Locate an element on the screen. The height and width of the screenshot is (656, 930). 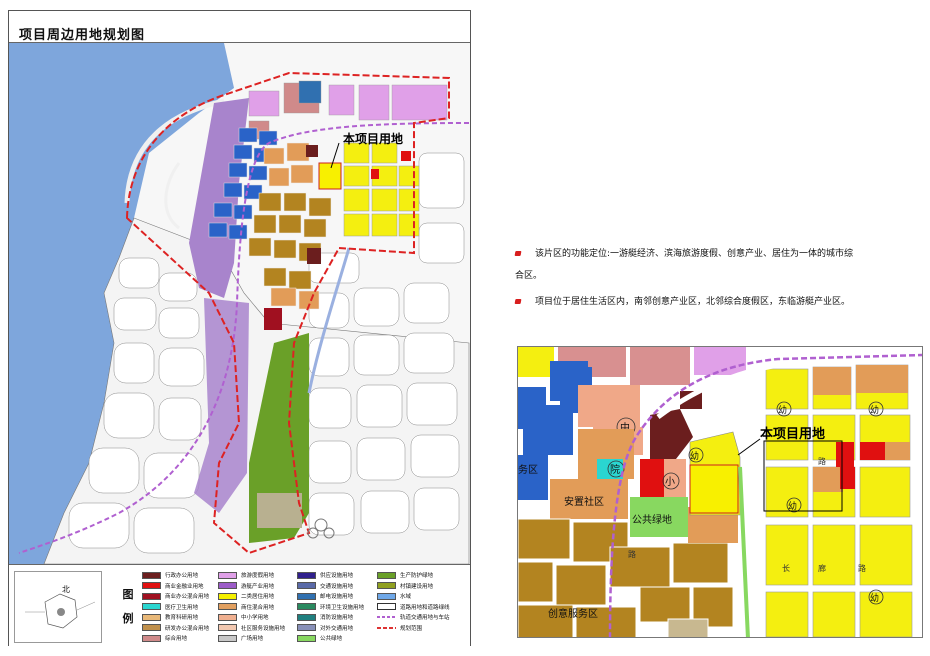
legend-label: 教育科研用地 is located at coordinates (182, 618).